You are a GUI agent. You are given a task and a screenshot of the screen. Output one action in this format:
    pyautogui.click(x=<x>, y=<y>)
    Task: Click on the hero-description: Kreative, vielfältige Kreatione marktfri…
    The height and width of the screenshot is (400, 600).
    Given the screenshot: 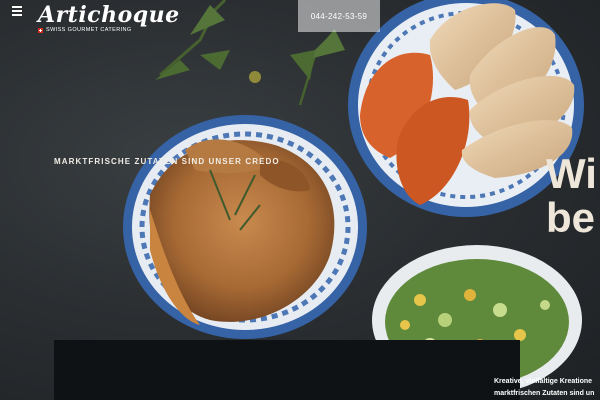 What is the action you would take?
    pyautogui.click(x=544, y=388)
    